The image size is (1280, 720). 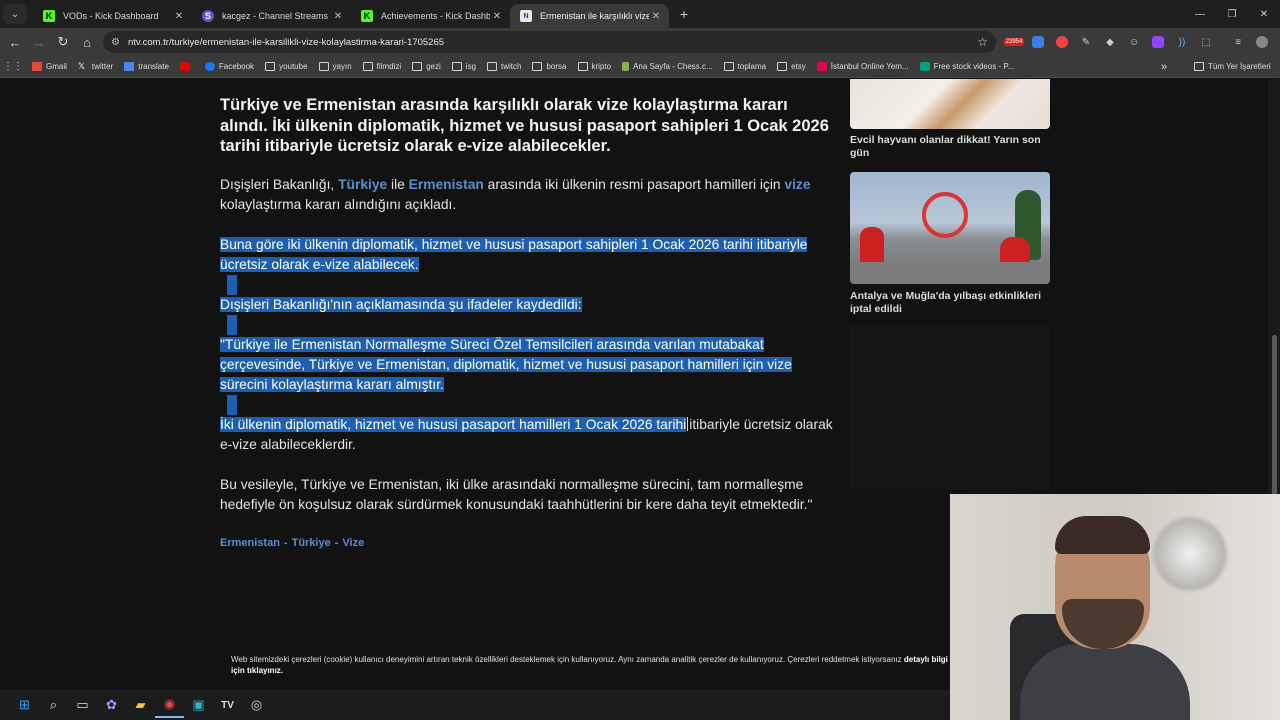 What do you see at coordinates (549, 66) in the screenshot?
I see `bookmark-folder-borsa: borsa` at bounding box center [549, 66].